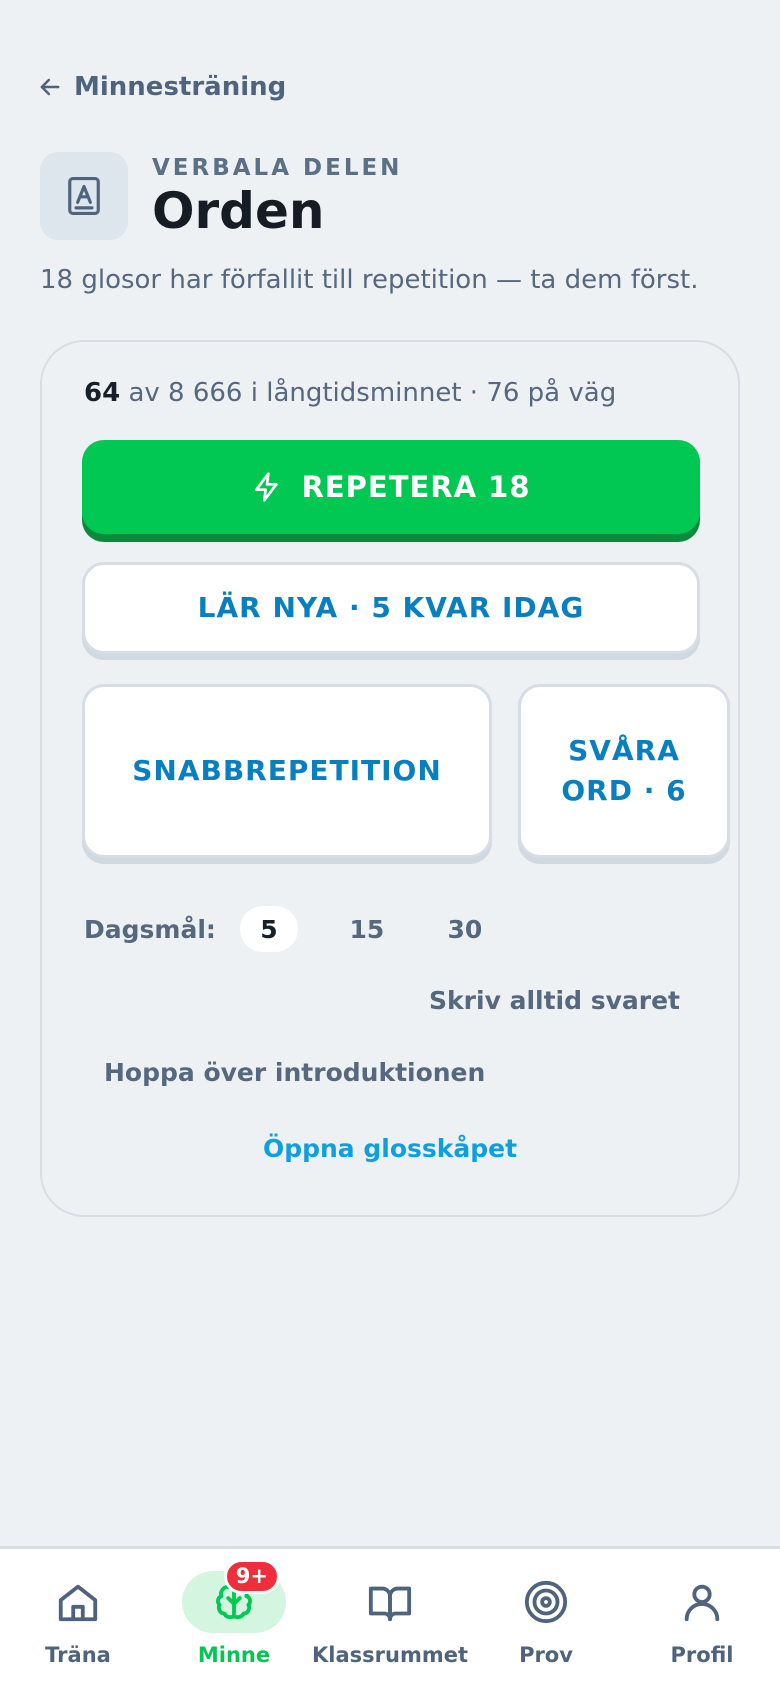 This screenshot has height=1688, width=780. What do you see at coordinates (234, 1596) in the screenshot?
I see `nav-icon-wrap: 9+` at bounding box center [234, 1596].